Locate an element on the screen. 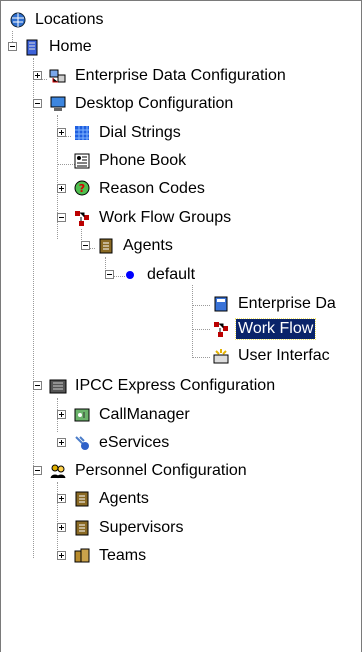 This screenshot has height=652, width=362. team-icon is located at coordinates (82, 556).